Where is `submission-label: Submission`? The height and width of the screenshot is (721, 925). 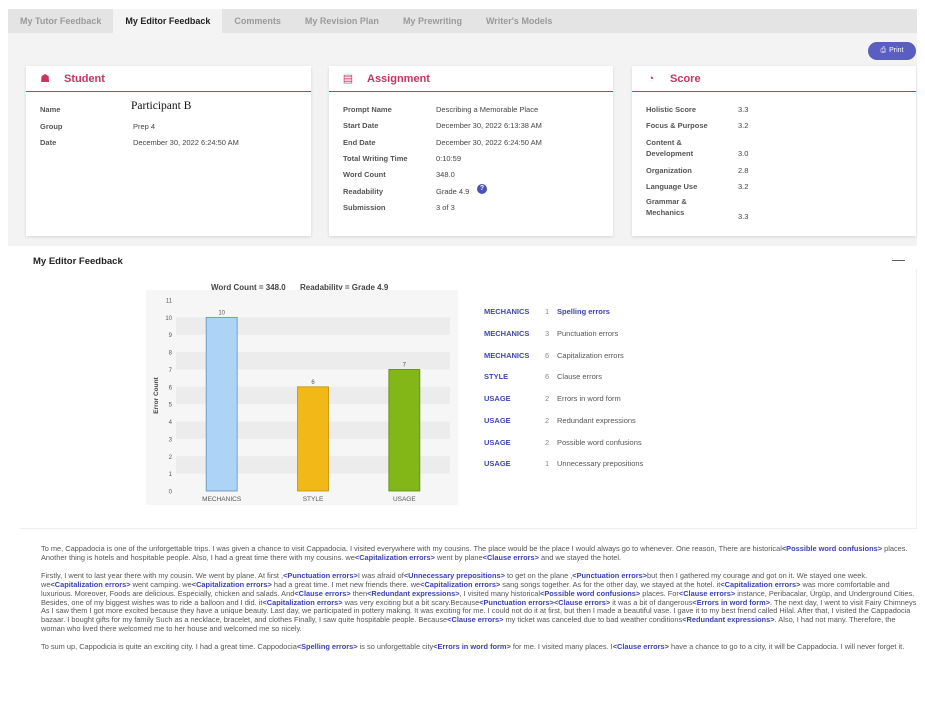 submission-label: Submission is located at coordinates (364, 207).